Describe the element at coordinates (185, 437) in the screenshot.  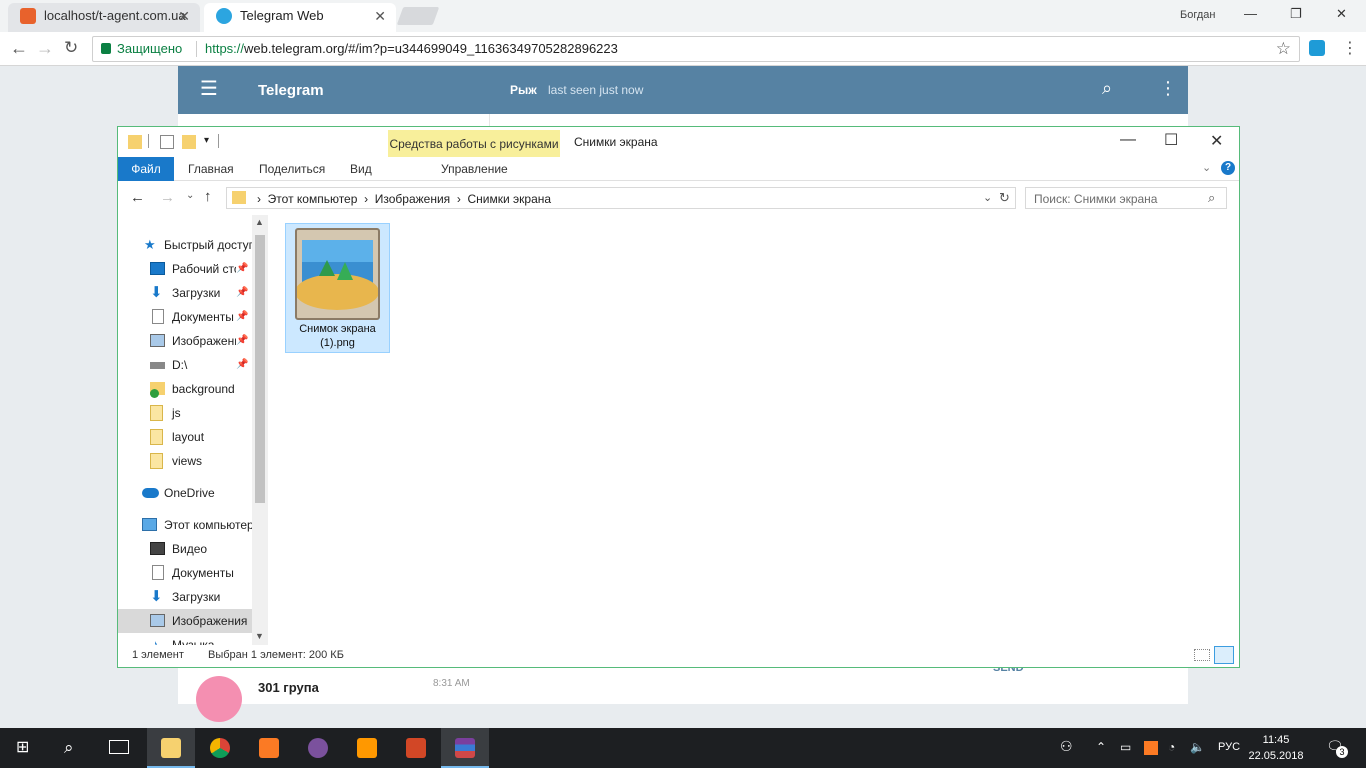
I see `nav-layout: layout` at that location.